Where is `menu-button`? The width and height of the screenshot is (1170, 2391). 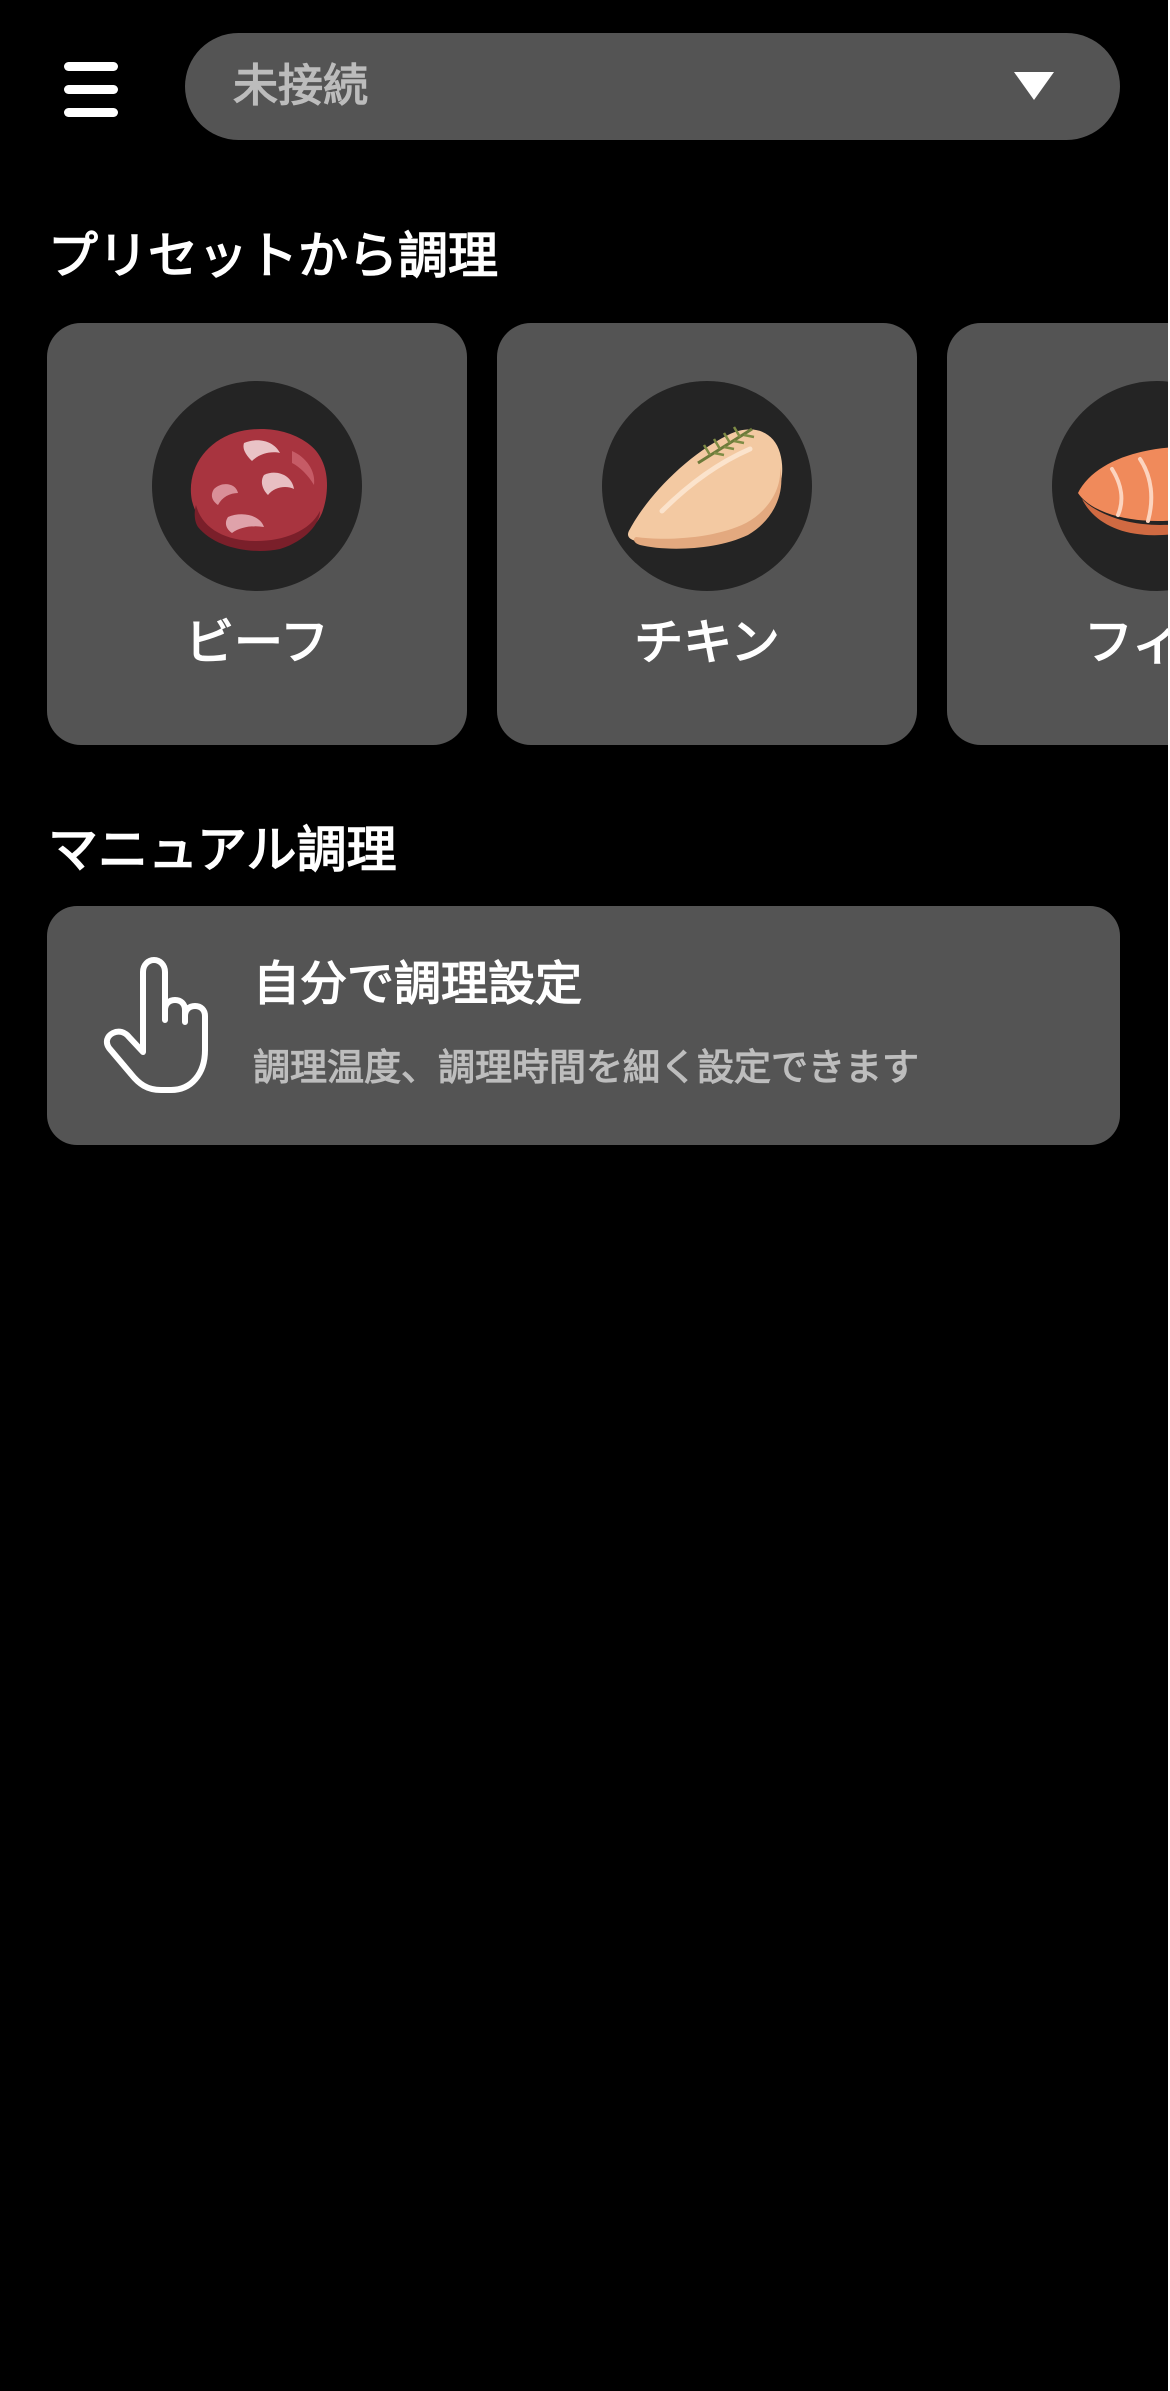 menu-button is located at coordinates (91, 90).